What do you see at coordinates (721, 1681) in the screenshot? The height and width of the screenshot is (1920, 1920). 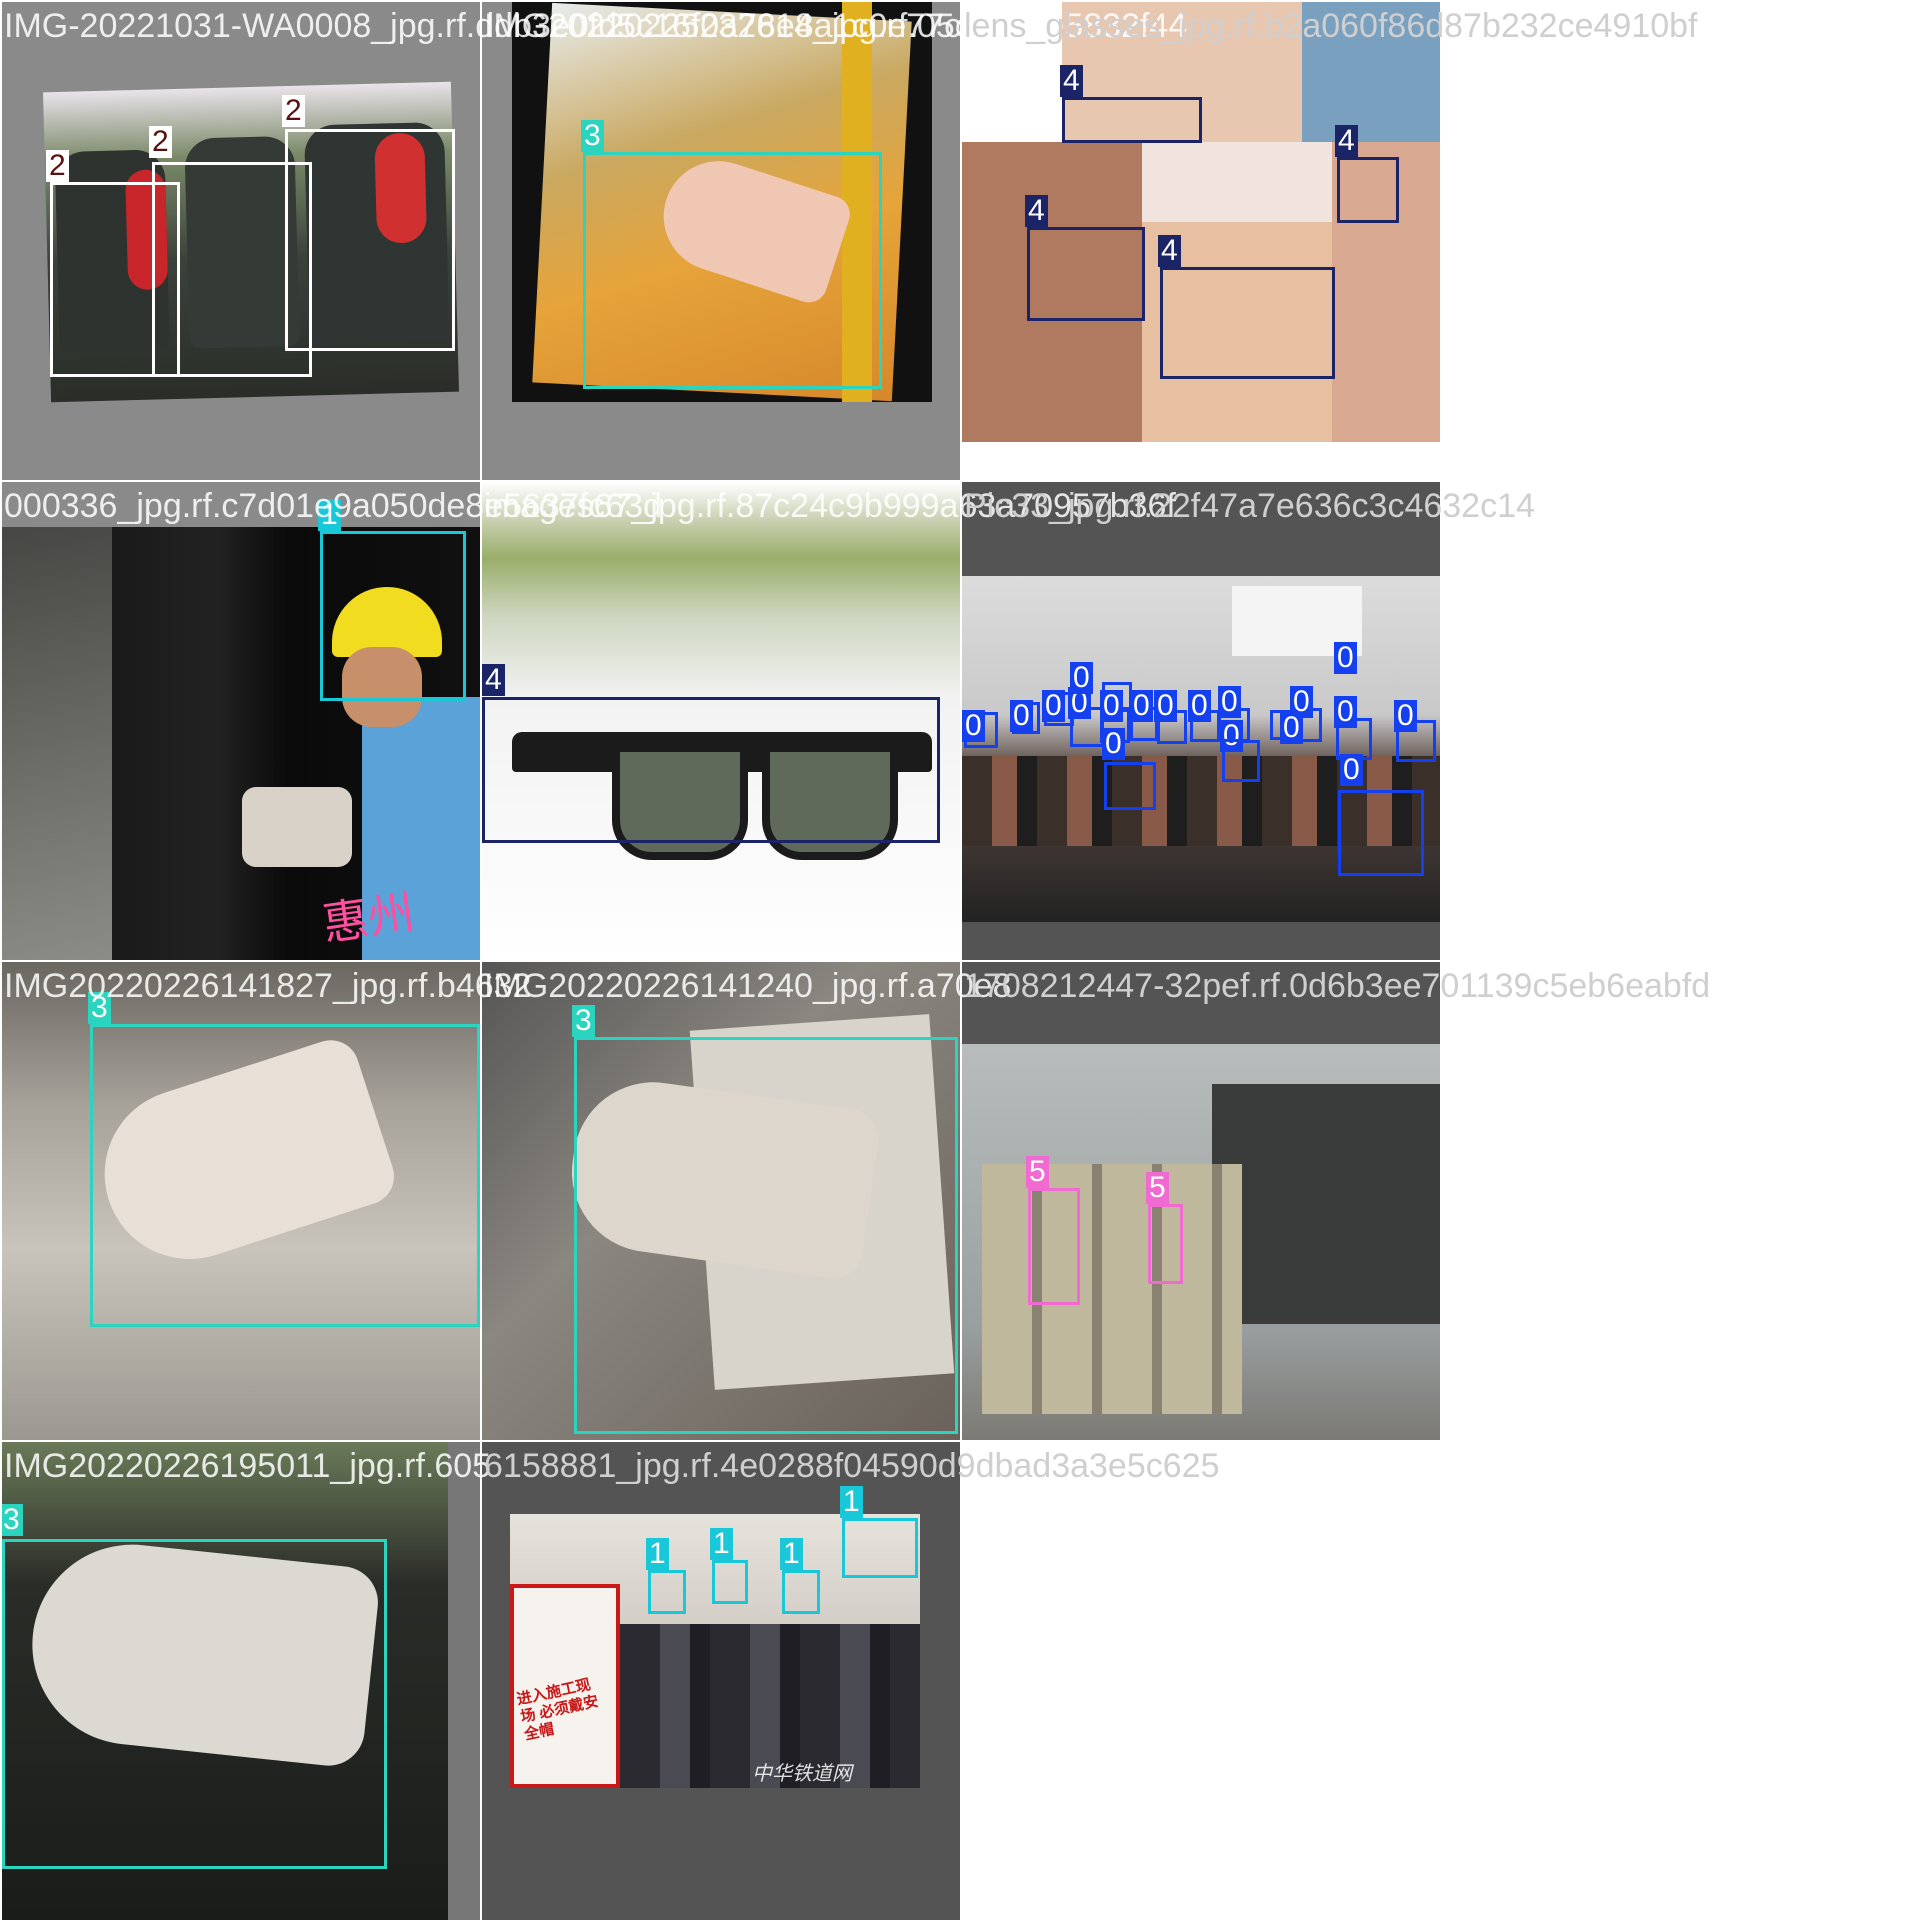 I see `mosaic-tile-red-helmets: 进入施工现场 必须戴安全帽 中华铁道网 1 1 1 1` at bounding box center [721, 1681].